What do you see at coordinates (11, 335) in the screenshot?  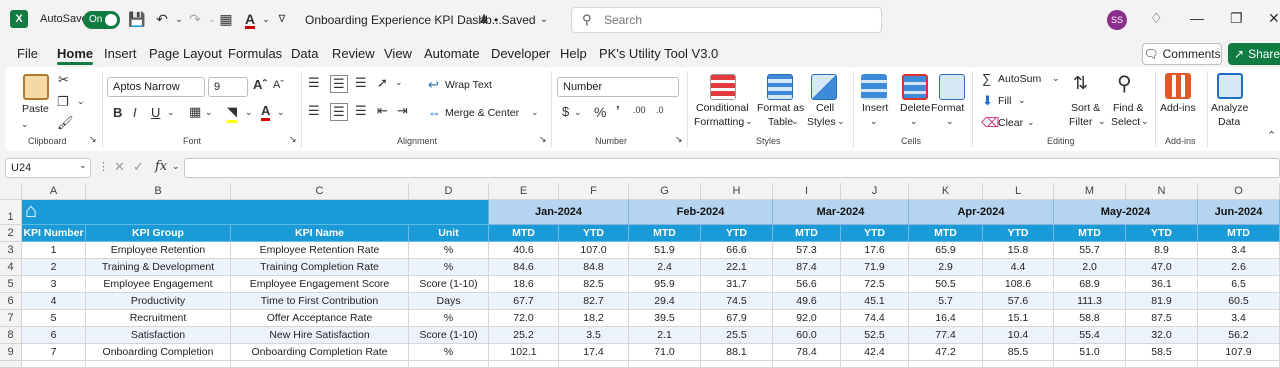 I see `row-header-8: 8` at bounding box center [11, 335].